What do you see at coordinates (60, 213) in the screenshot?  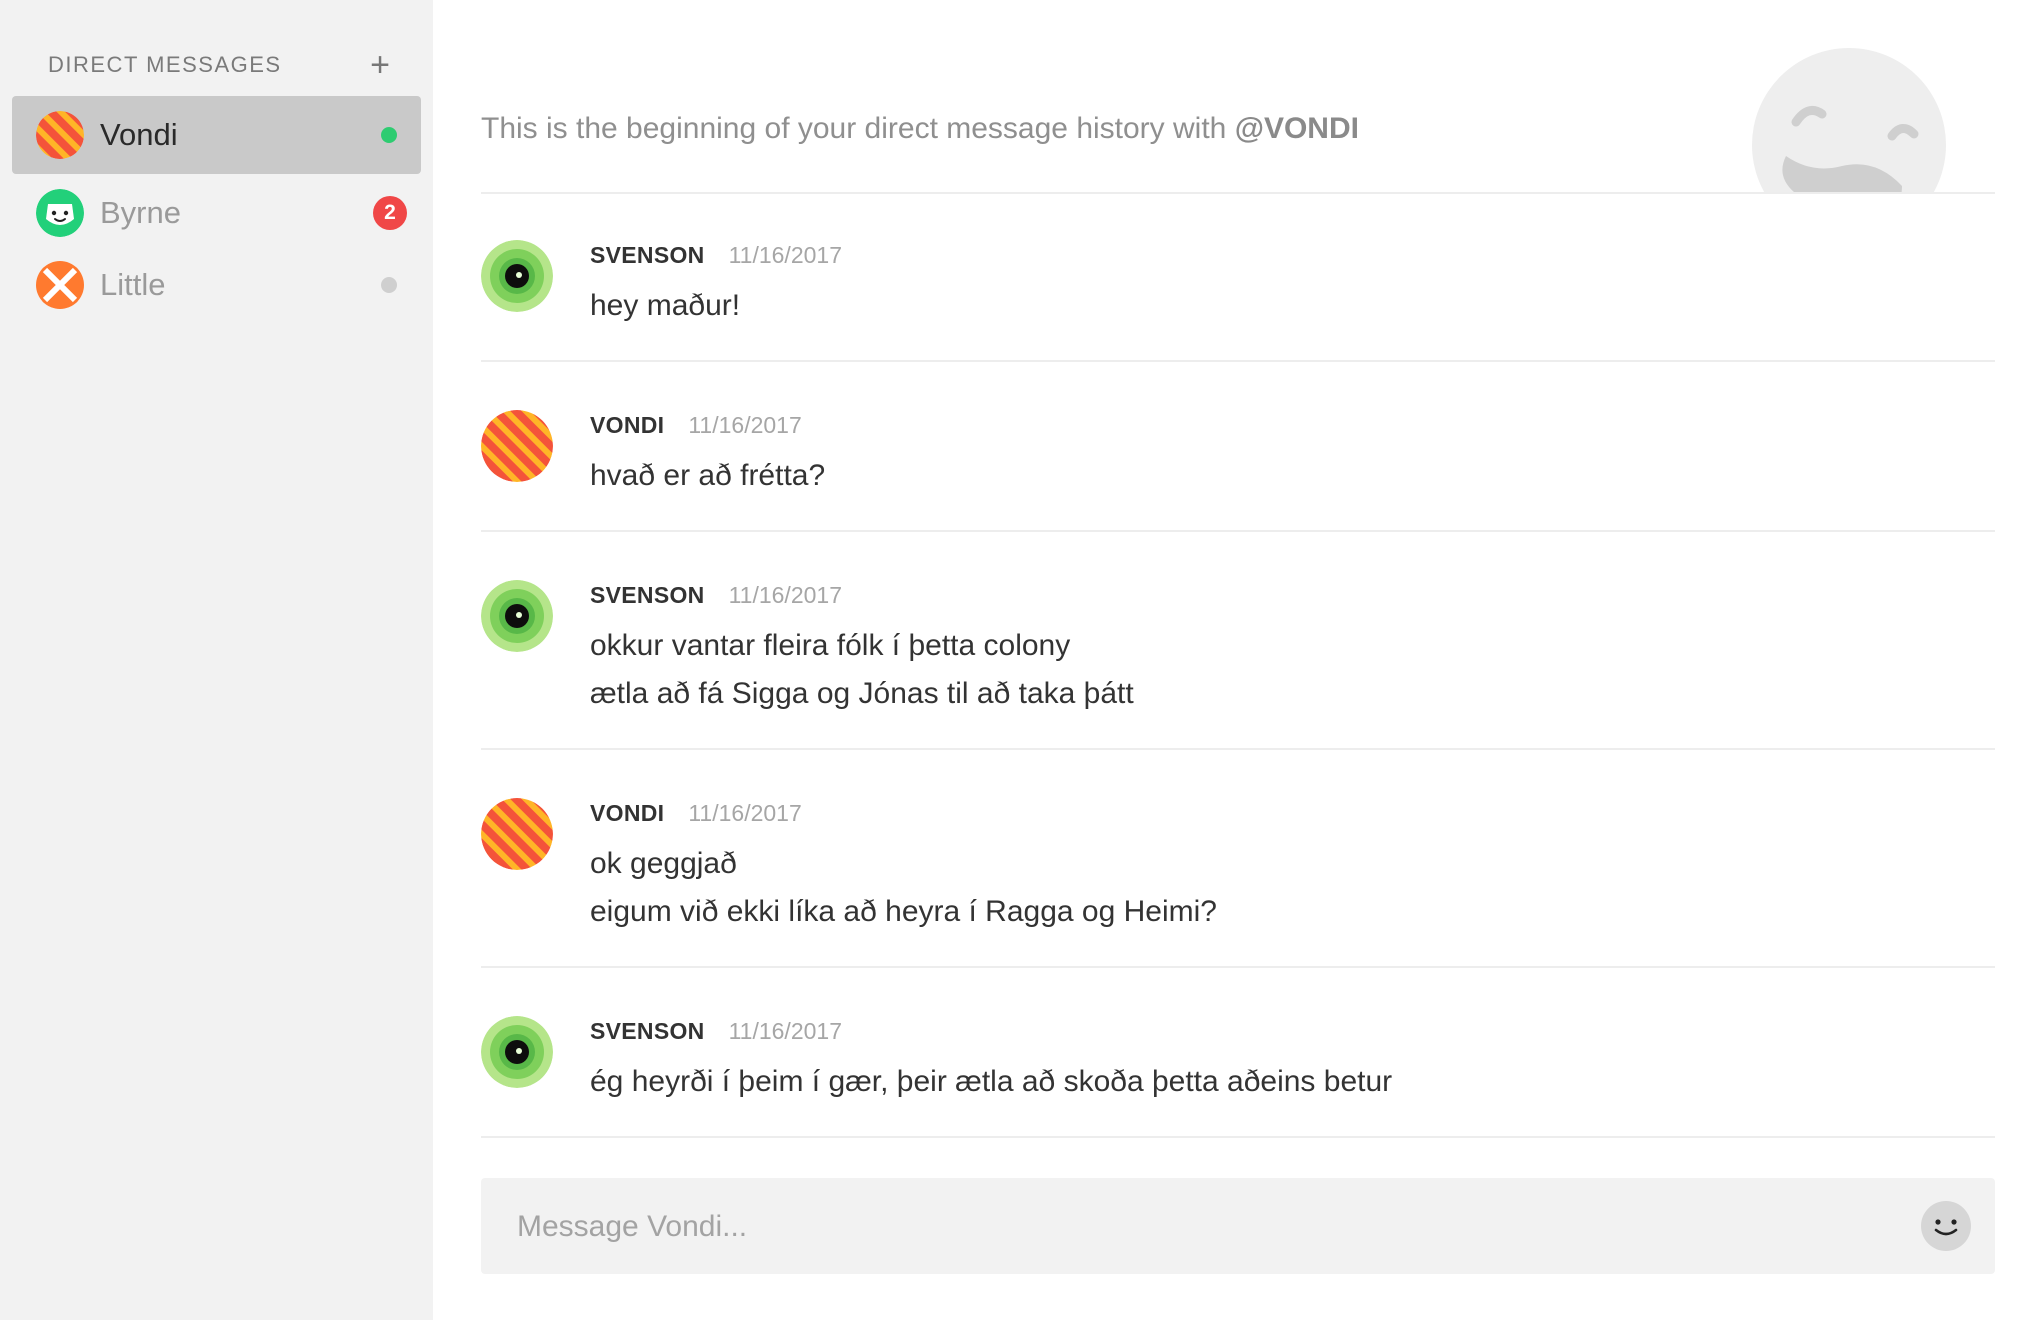 I see `green-smiley-avatar` at bounding box center [60, 213].